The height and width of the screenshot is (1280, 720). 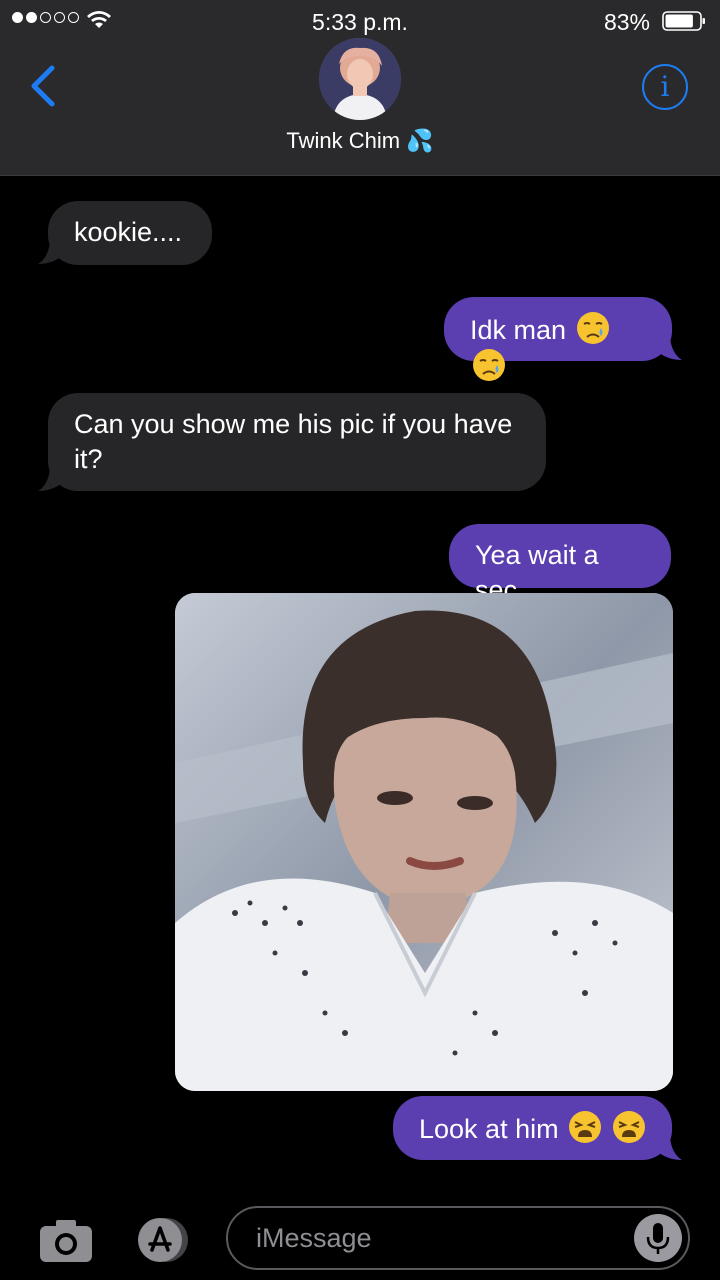 I want to click on message-bubble-outgoing: Look at him, so click(x=532, y=1128).